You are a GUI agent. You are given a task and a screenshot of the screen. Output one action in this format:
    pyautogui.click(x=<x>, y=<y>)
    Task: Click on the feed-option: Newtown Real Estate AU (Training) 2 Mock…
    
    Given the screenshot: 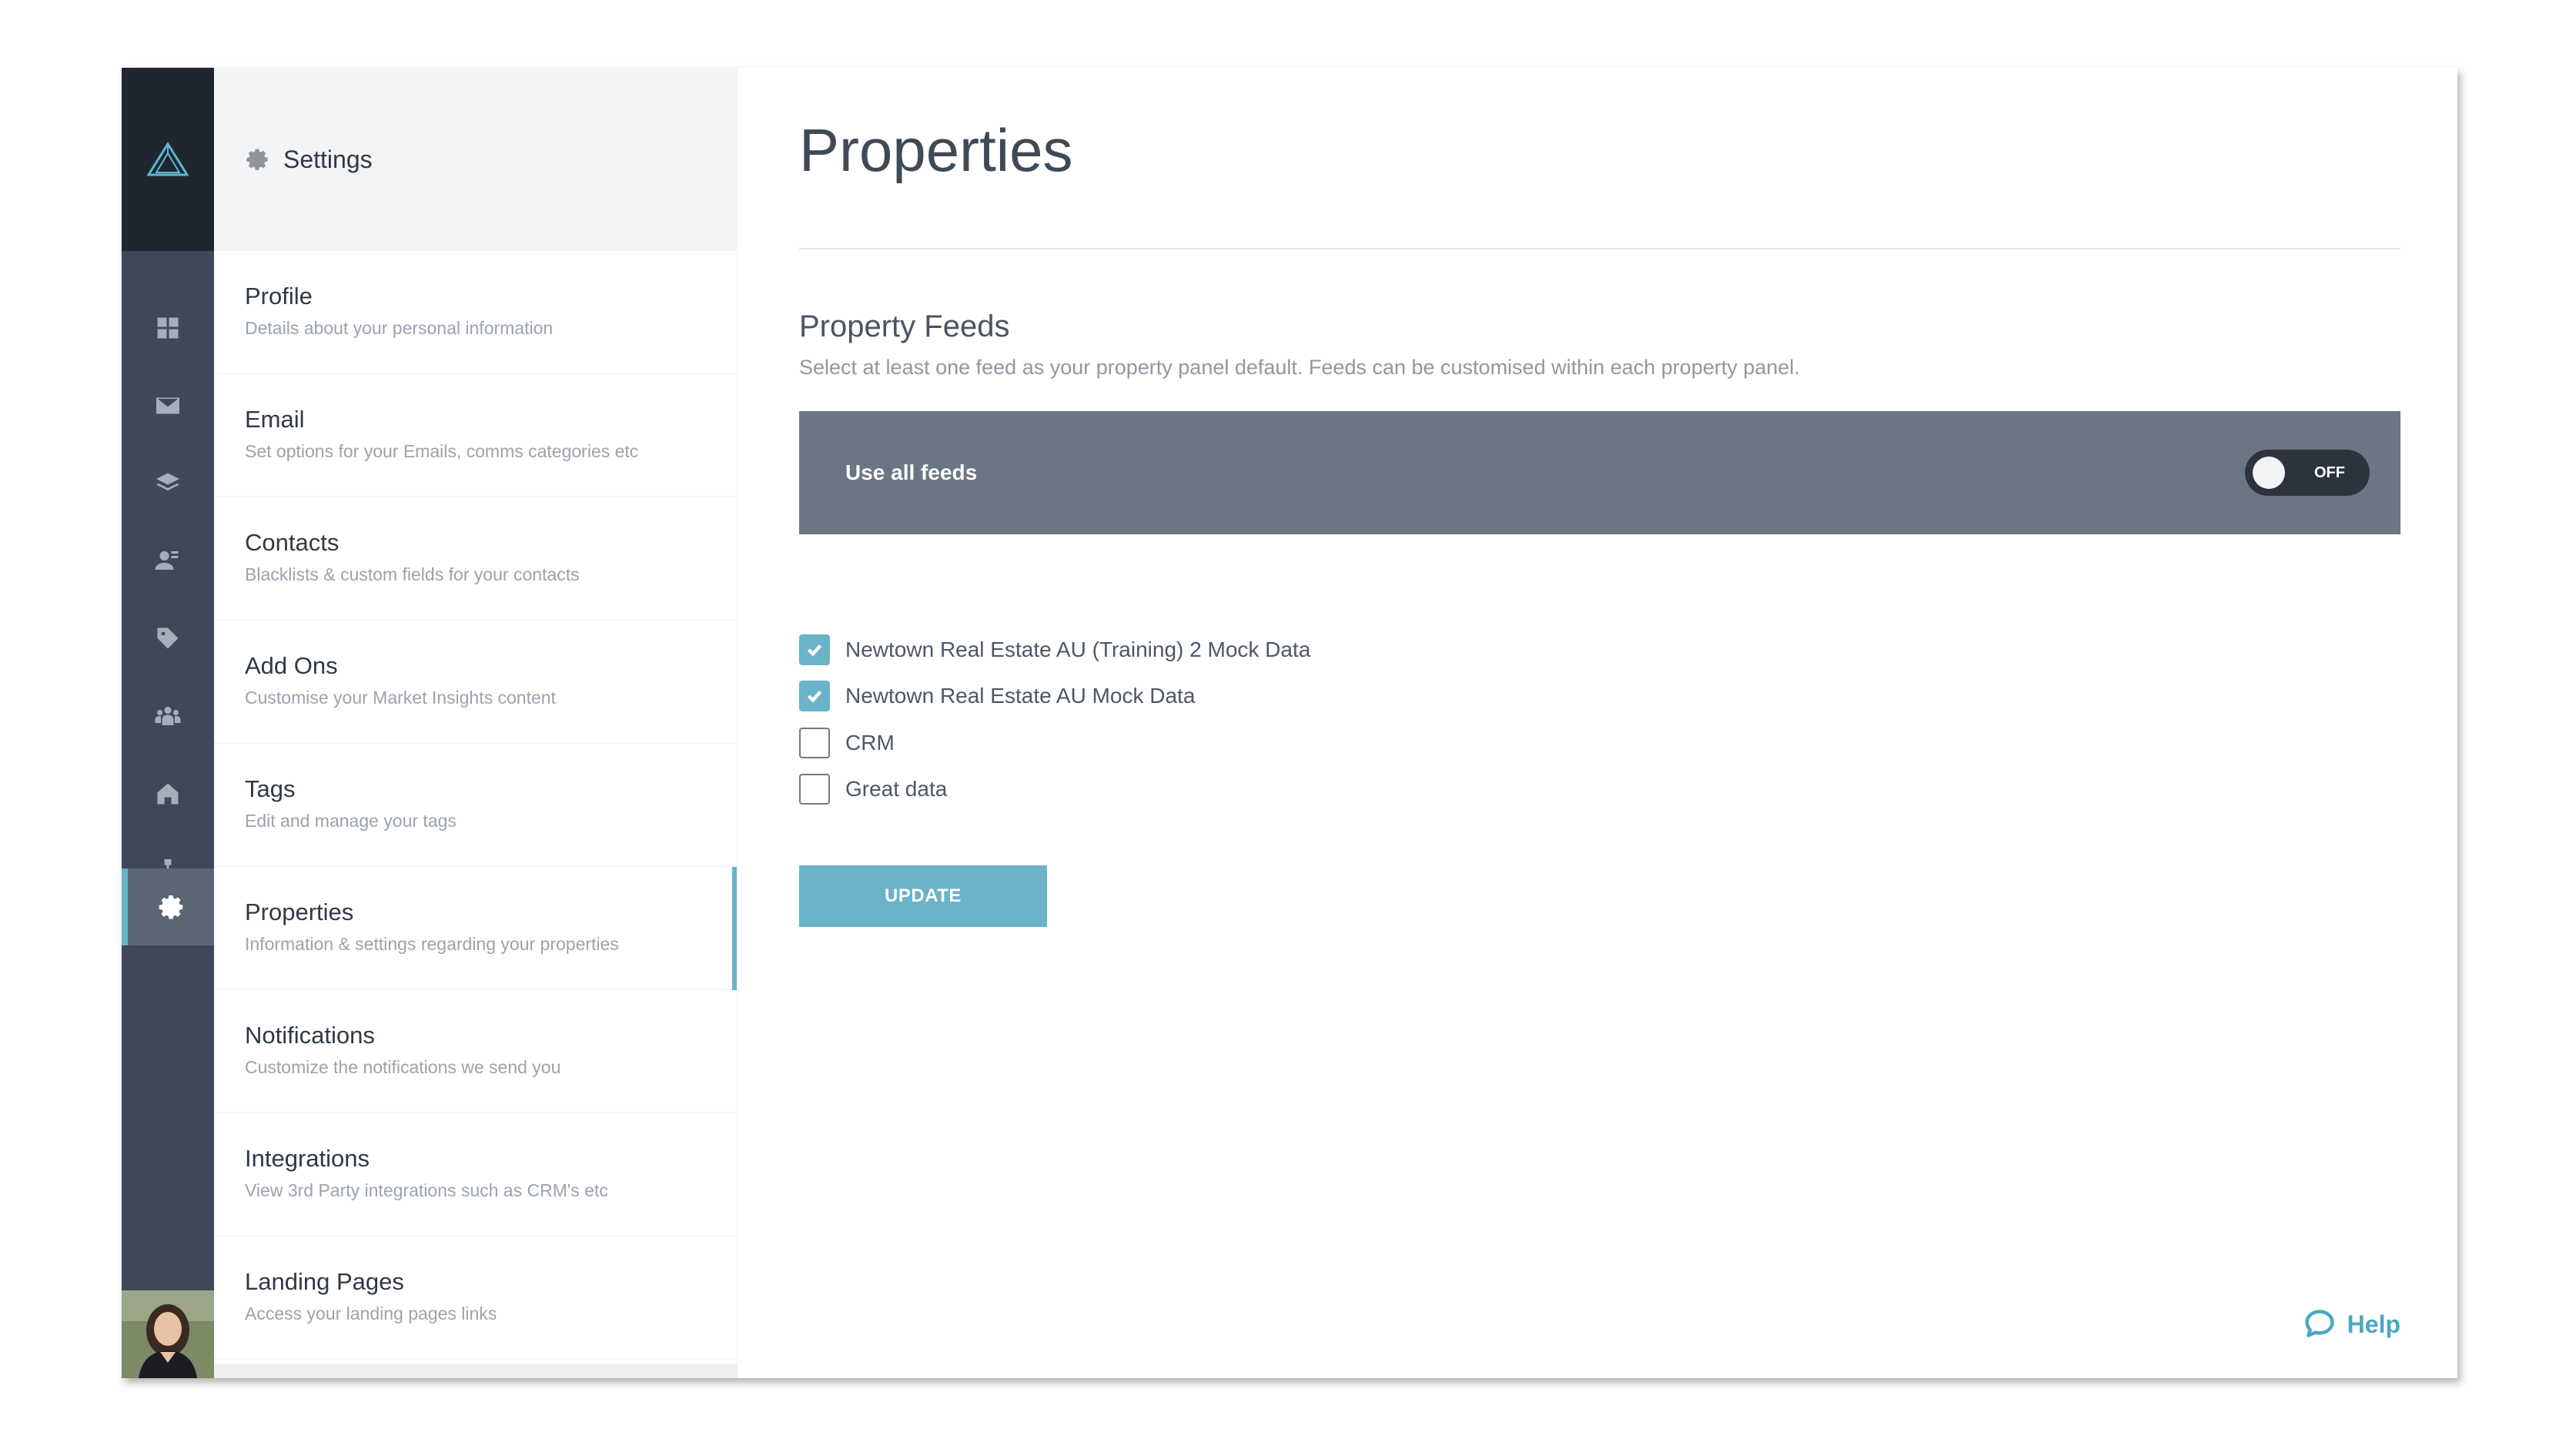 What is the action you would take?
    pyautogui.click(x=1055, y=650)
    